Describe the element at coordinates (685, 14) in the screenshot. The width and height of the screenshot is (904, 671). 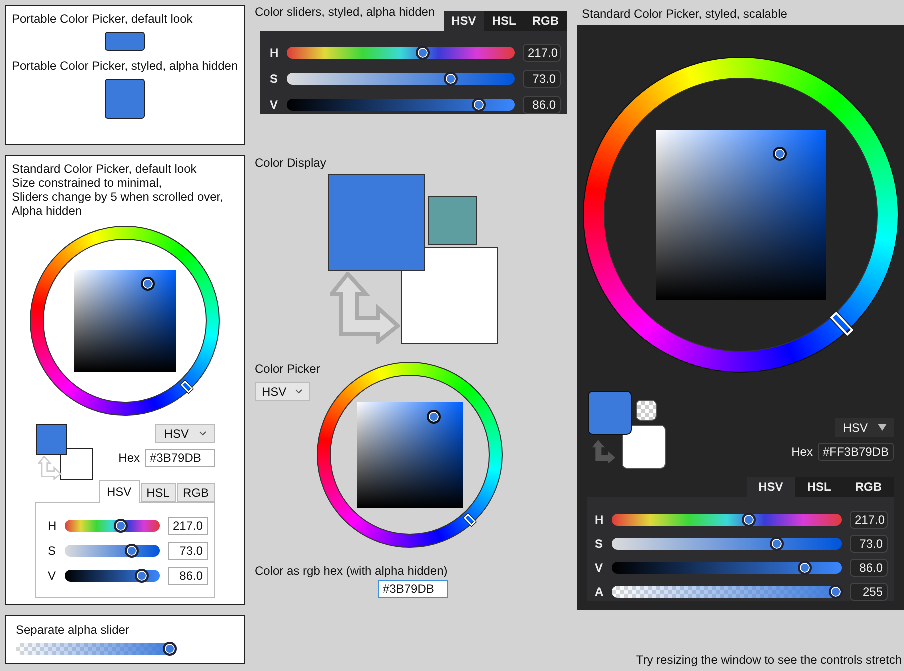
I see `section-title: Standard Color Picker, styled, scalable` at that location.